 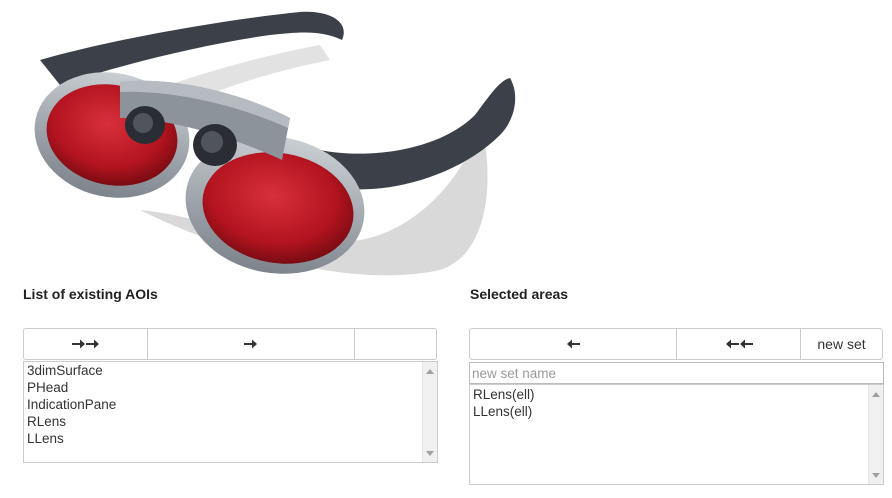 What do you see at coordinates (676, 373) in the screenshot?
I see `new-set-name-input` at bounding box center [676, 373].